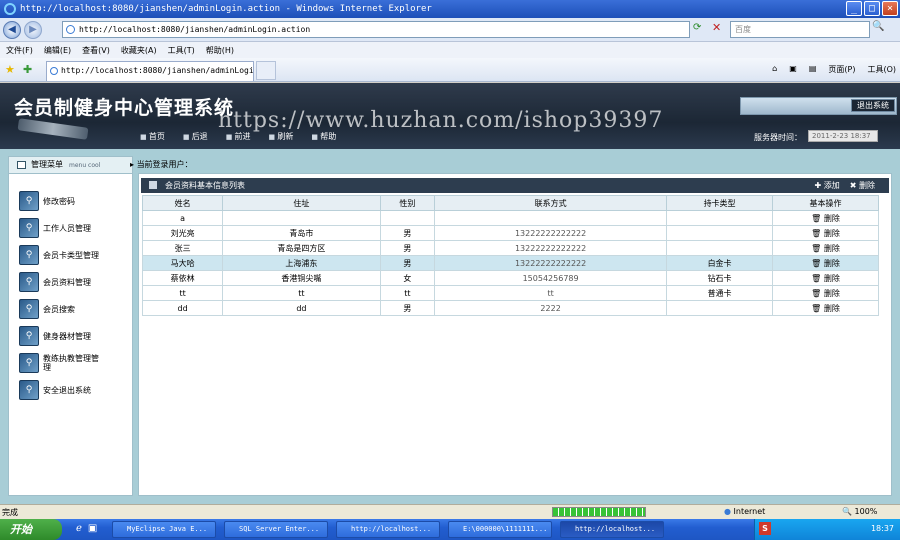 This screenshot has width=900, height=540. I want to click on back-button: ◀, so click(12, 29).